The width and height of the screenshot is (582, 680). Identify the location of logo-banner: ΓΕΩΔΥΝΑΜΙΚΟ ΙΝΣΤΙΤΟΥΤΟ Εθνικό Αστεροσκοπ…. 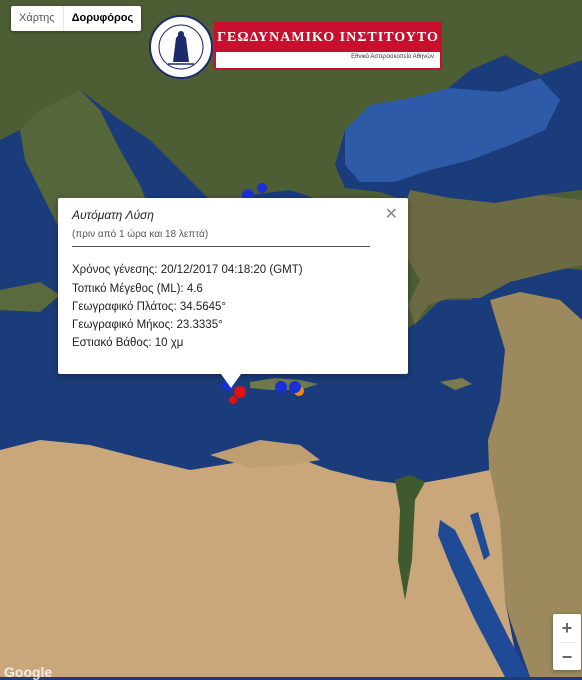
(328, 46).